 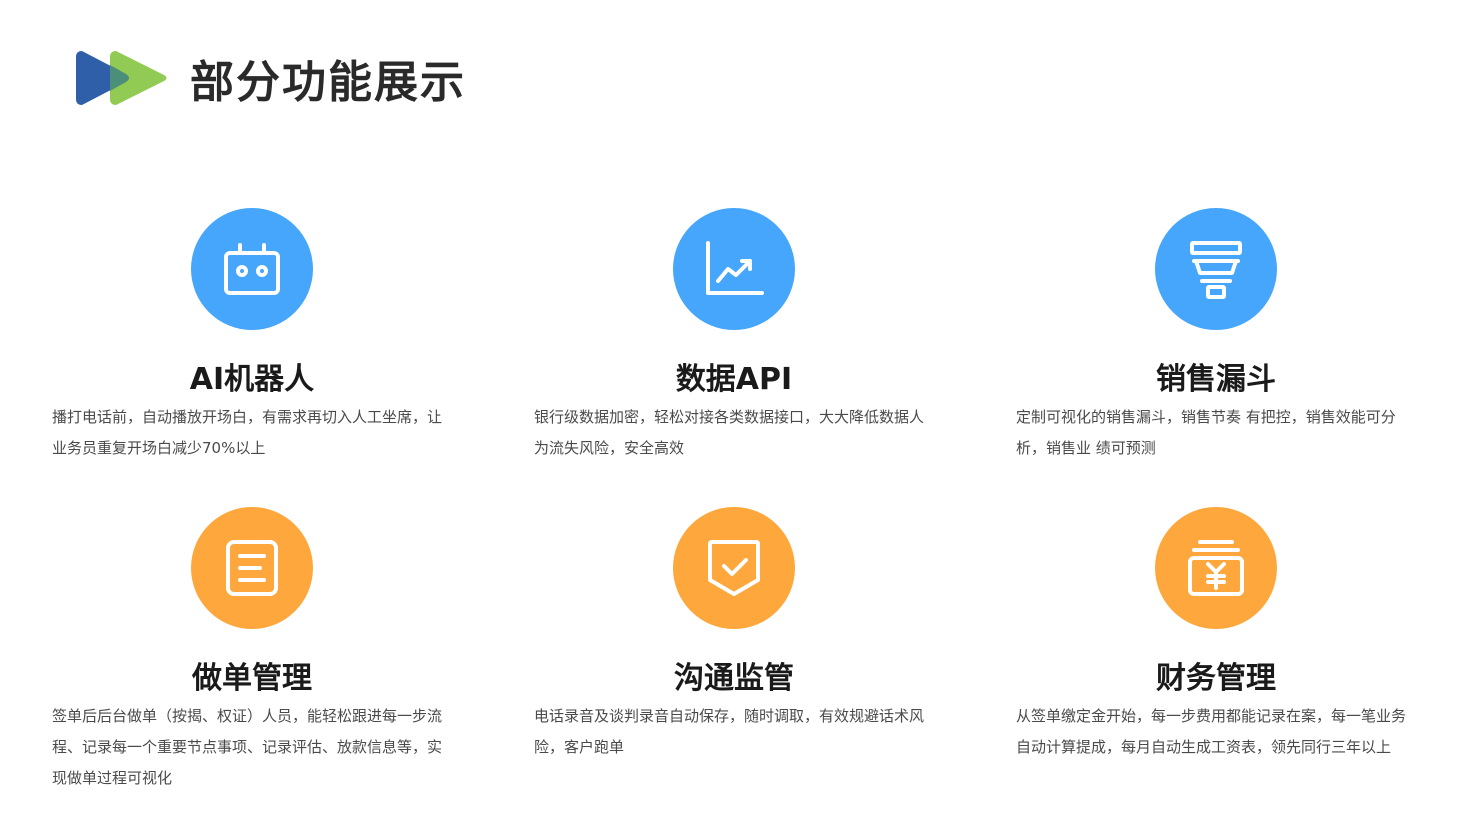 I want to click on feature-description: 银行级数据加密，轻松对接各类数据接口，大大降低数据人为流失风险，安全高效, so click(x=729, y=432).